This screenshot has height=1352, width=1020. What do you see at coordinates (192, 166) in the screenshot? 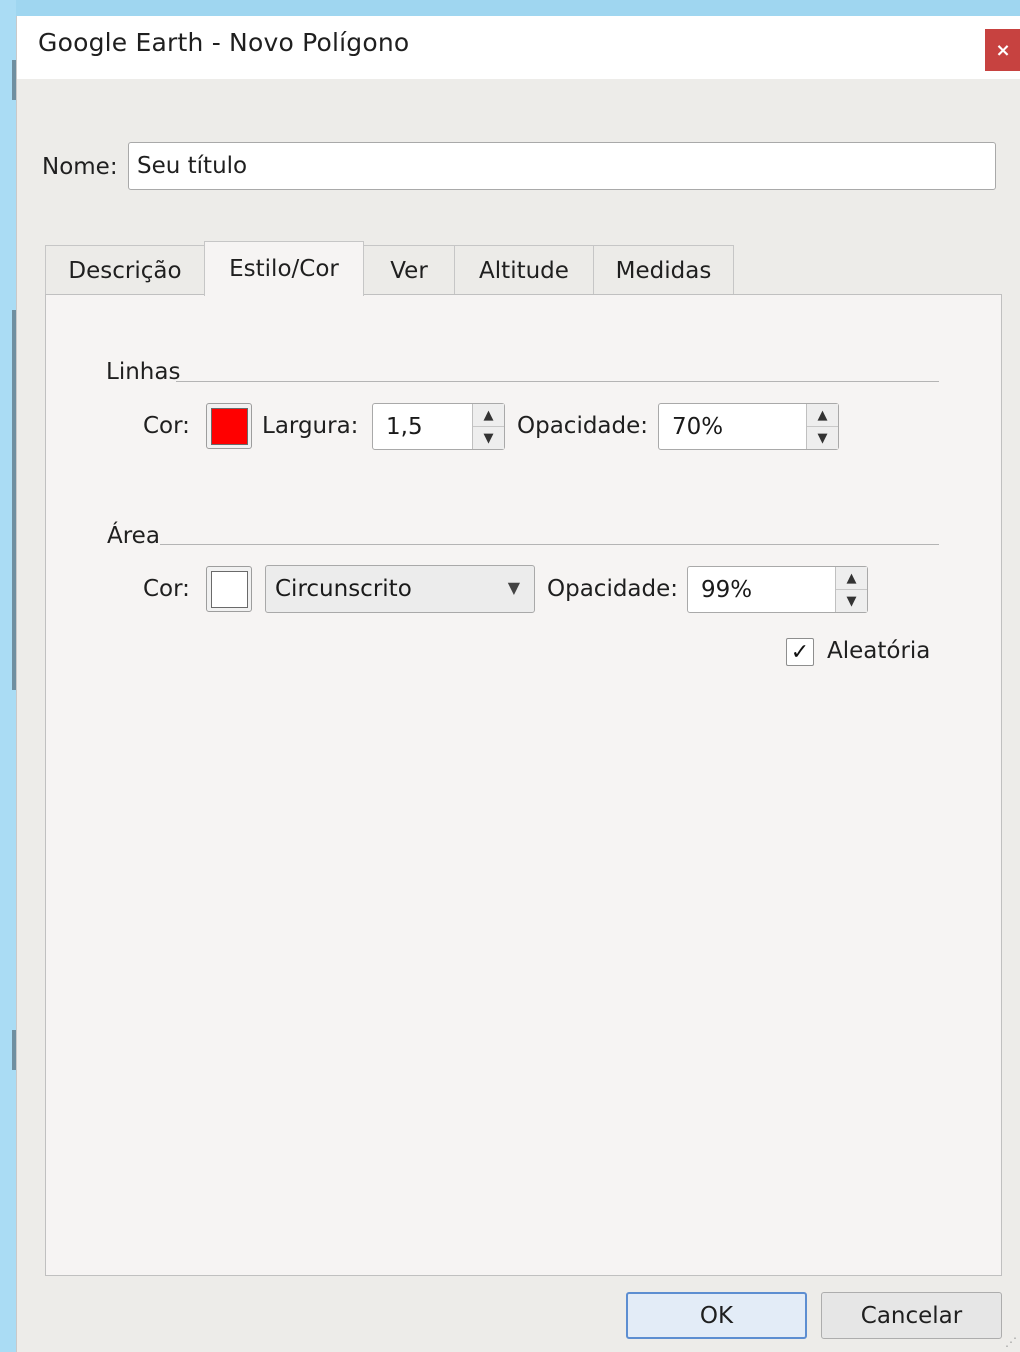
I see `name-input-value: Seu título` at bounding box center [192, 166].